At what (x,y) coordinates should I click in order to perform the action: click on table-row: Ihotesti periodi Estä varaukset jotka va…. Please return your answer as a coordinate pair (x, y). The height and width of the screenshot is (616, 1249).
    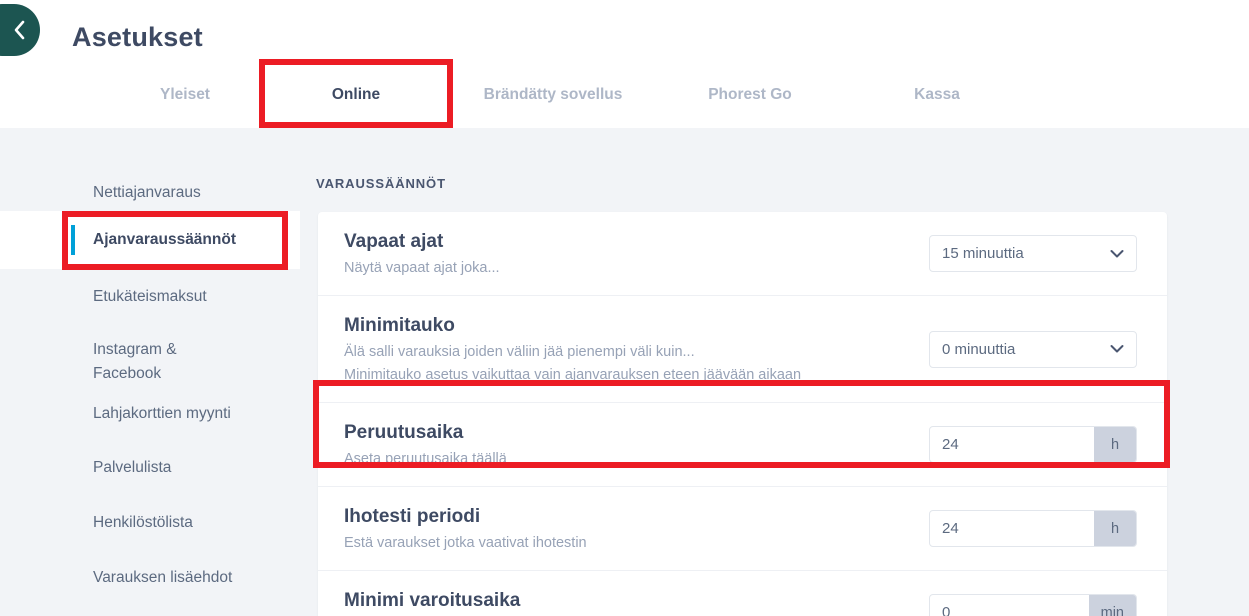
    Looking at the image, I should click on (742, 529).